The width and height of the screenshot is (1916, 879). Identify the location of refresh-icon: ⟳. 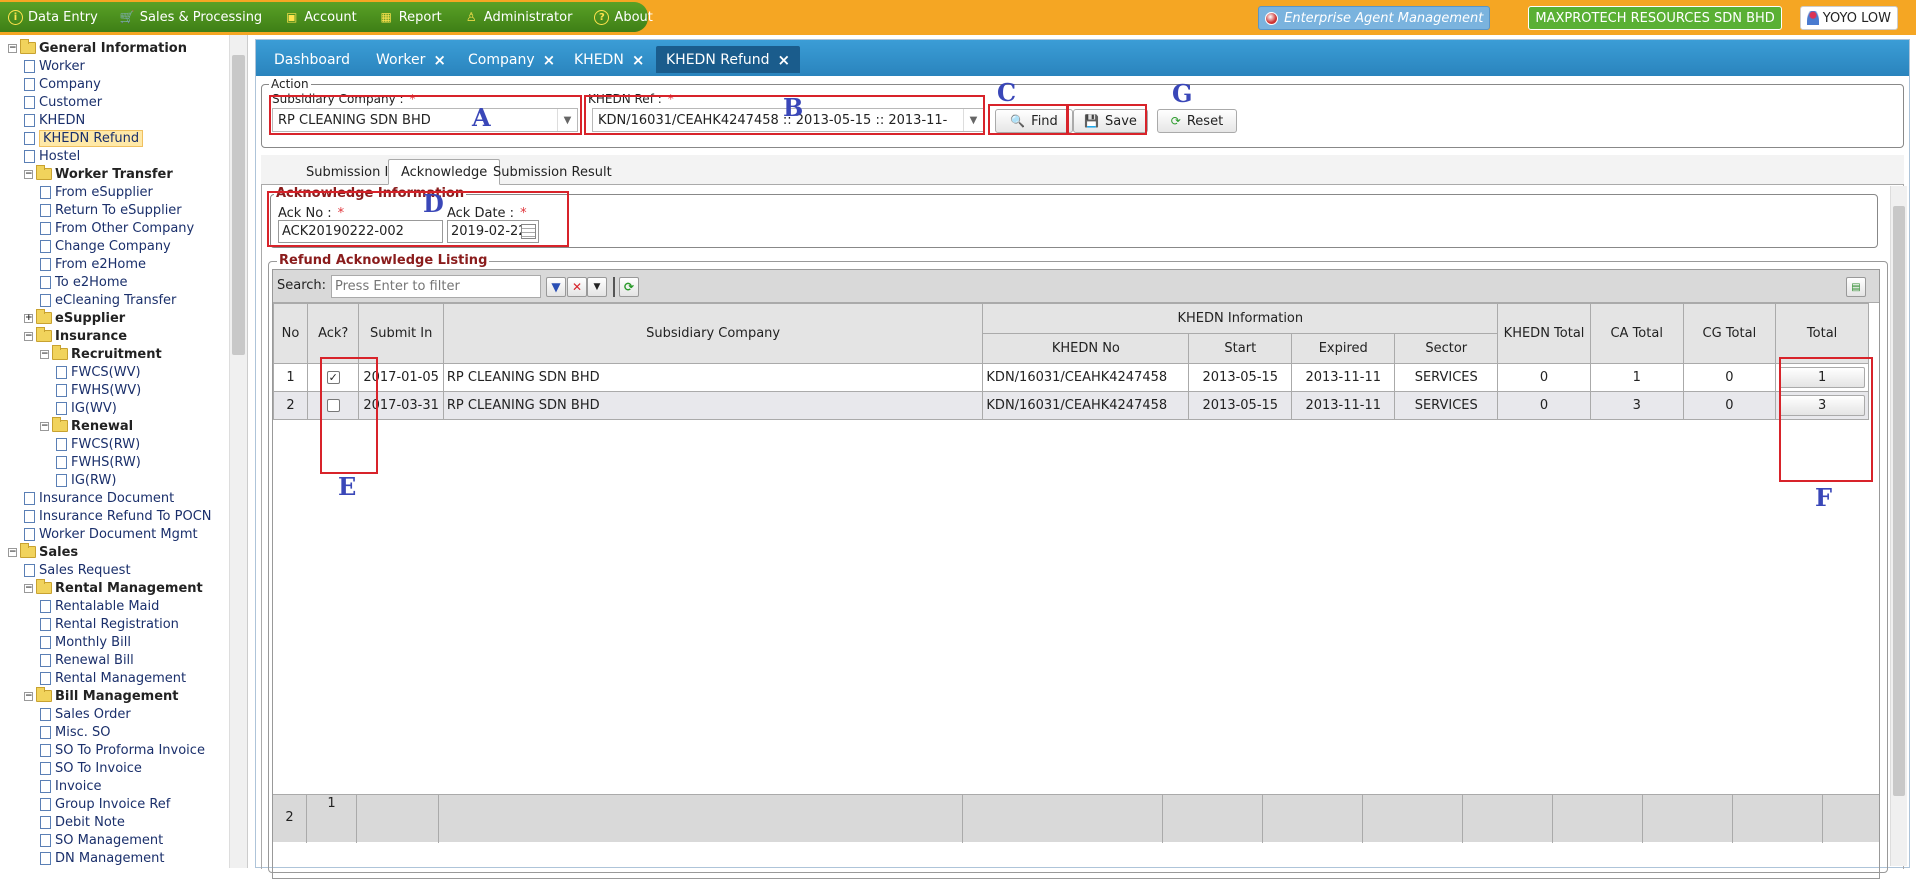
(629, 287).